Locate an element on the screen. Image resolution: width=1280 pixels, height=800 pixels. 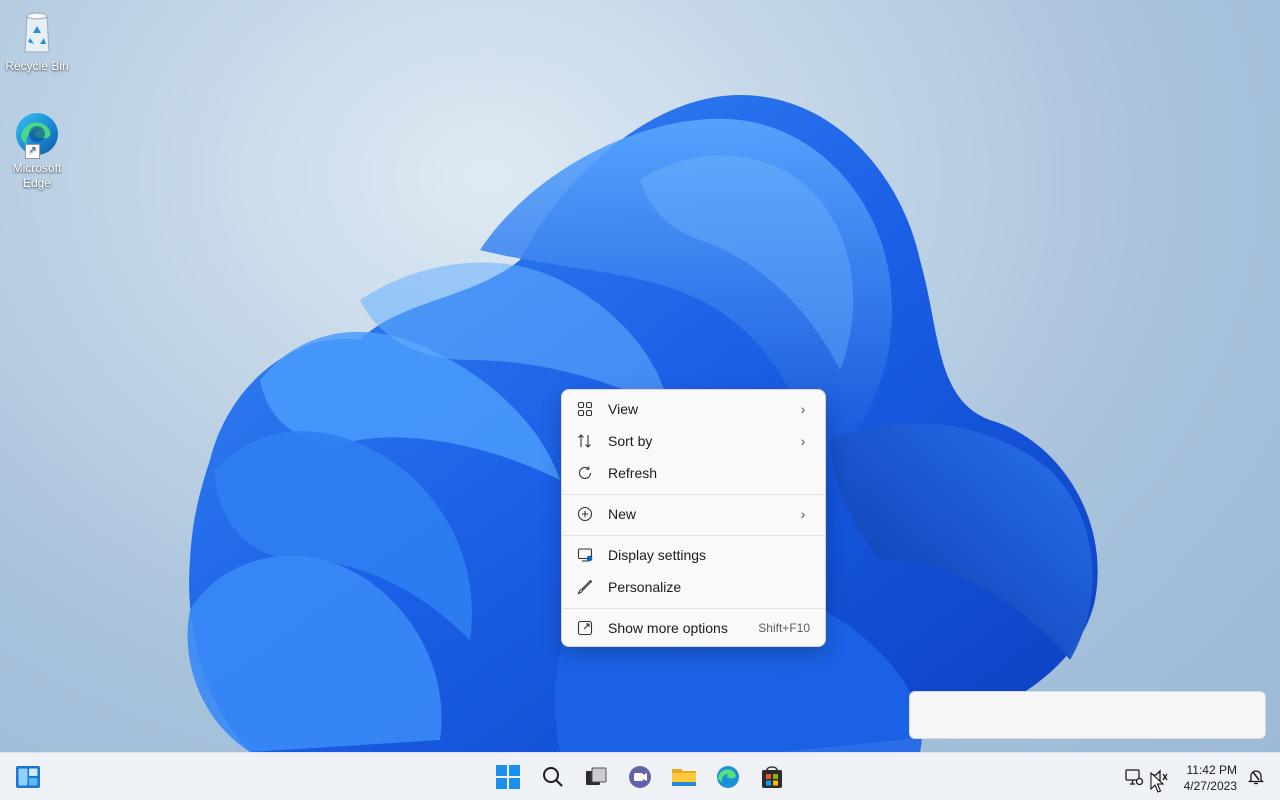
clock-time: 11:42 PM is located at coordinates (1211, 770).